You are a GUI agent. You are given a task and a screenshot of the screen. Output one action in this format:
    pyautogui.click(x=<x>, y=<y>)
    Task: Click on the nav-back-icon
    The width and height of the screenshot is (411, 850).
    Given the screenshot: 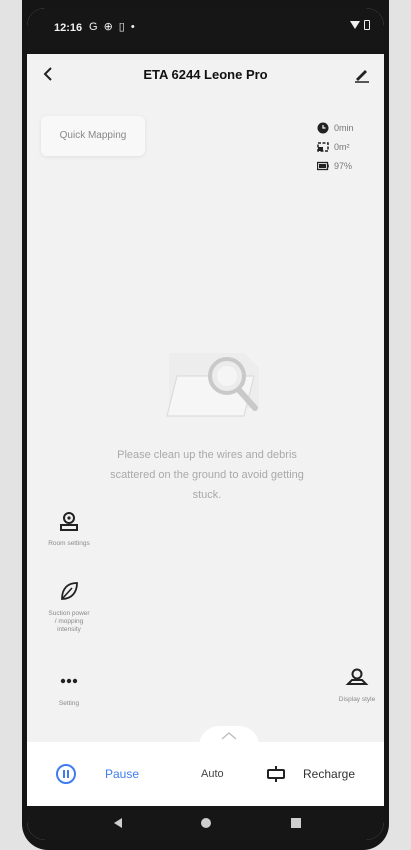 What is the action you would take?
    pyautogui.click(x=118, y=823)
    